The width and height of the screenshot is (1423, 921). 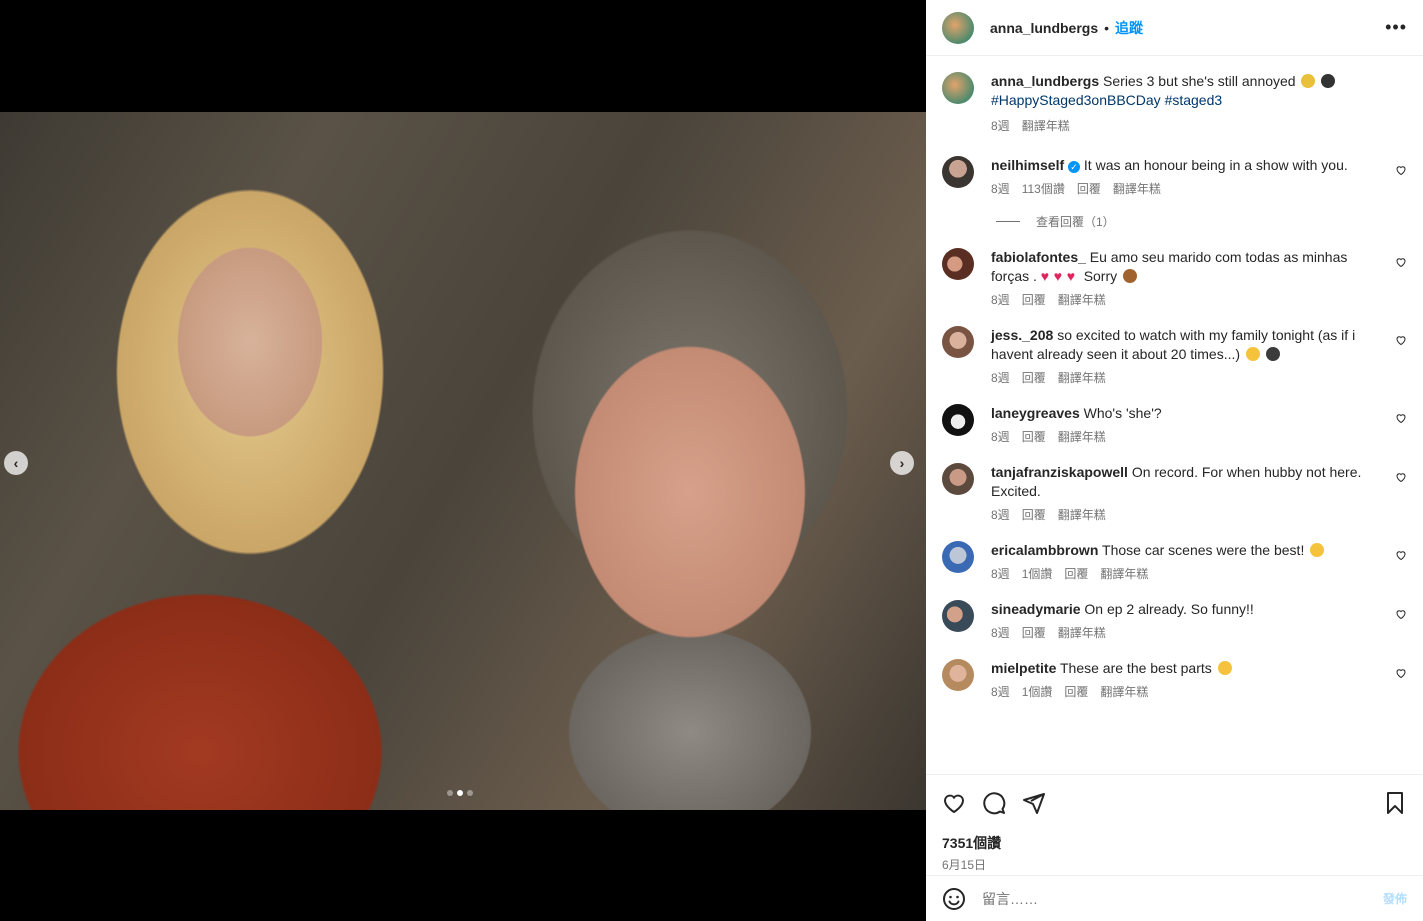 What do you see at coordinates (1044, 28) in the screenshot?
I see `author-username: anna_lundbergs` at bounding box center [1044, 28].